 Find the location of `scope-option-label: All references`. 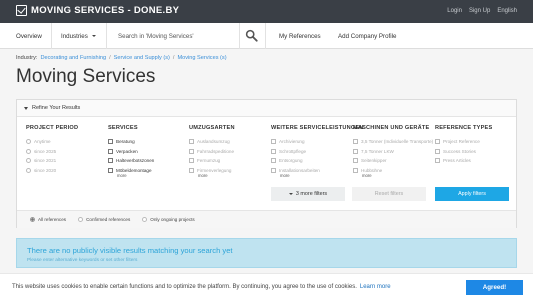

scope-option-label: All references is located at coordinates (52, 219).